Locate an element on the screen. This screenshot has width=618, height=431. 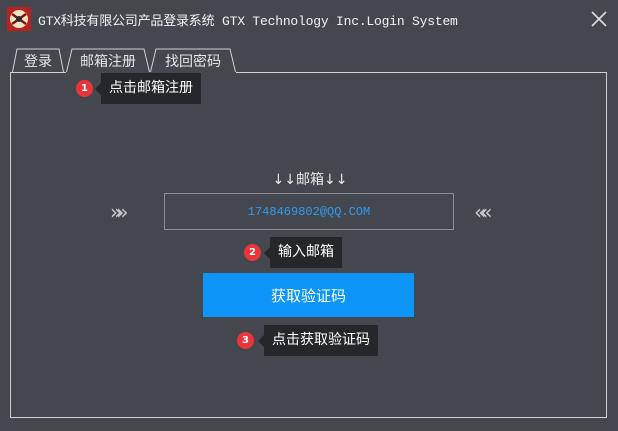
tab-email-register-label: 邮箱注册 is located at coordinates (108, 62).